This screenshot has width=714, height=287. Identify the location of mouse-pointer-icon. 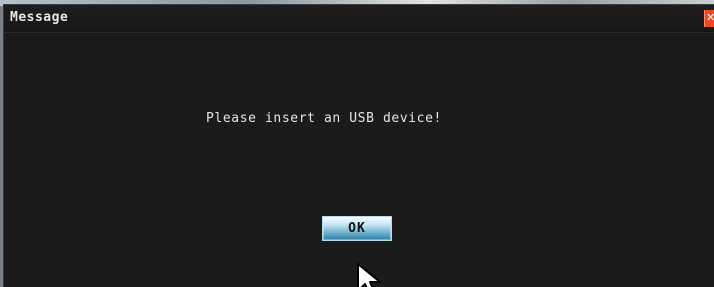
(369, 275).